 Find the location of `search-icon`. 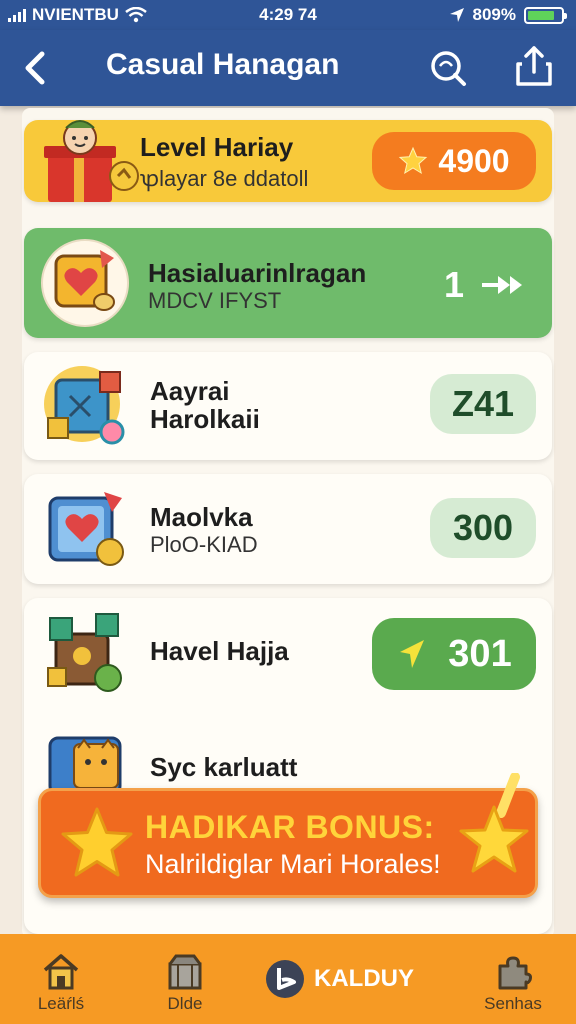

search-icon is located at coordinates (448, 68).